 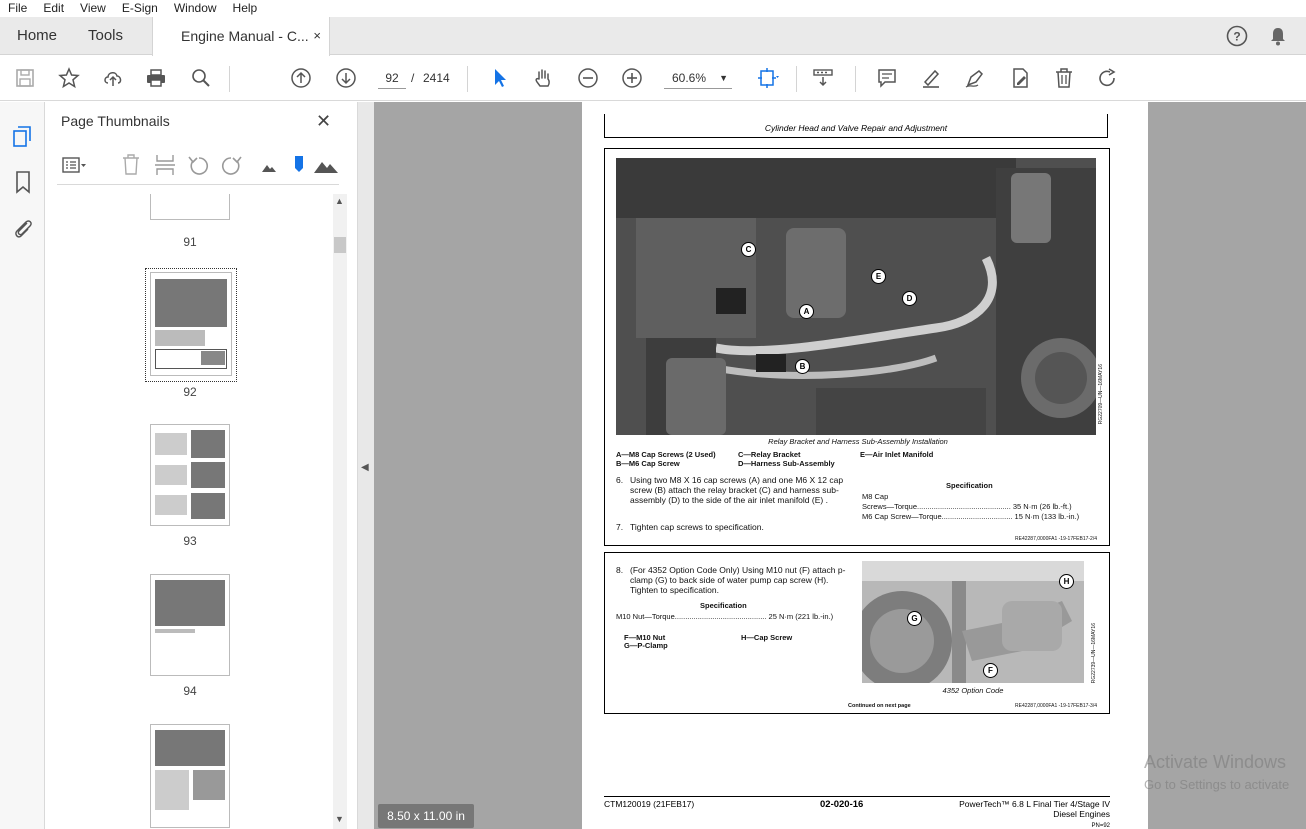 I want to click on step-number: 6., so click(x=620, y=480).